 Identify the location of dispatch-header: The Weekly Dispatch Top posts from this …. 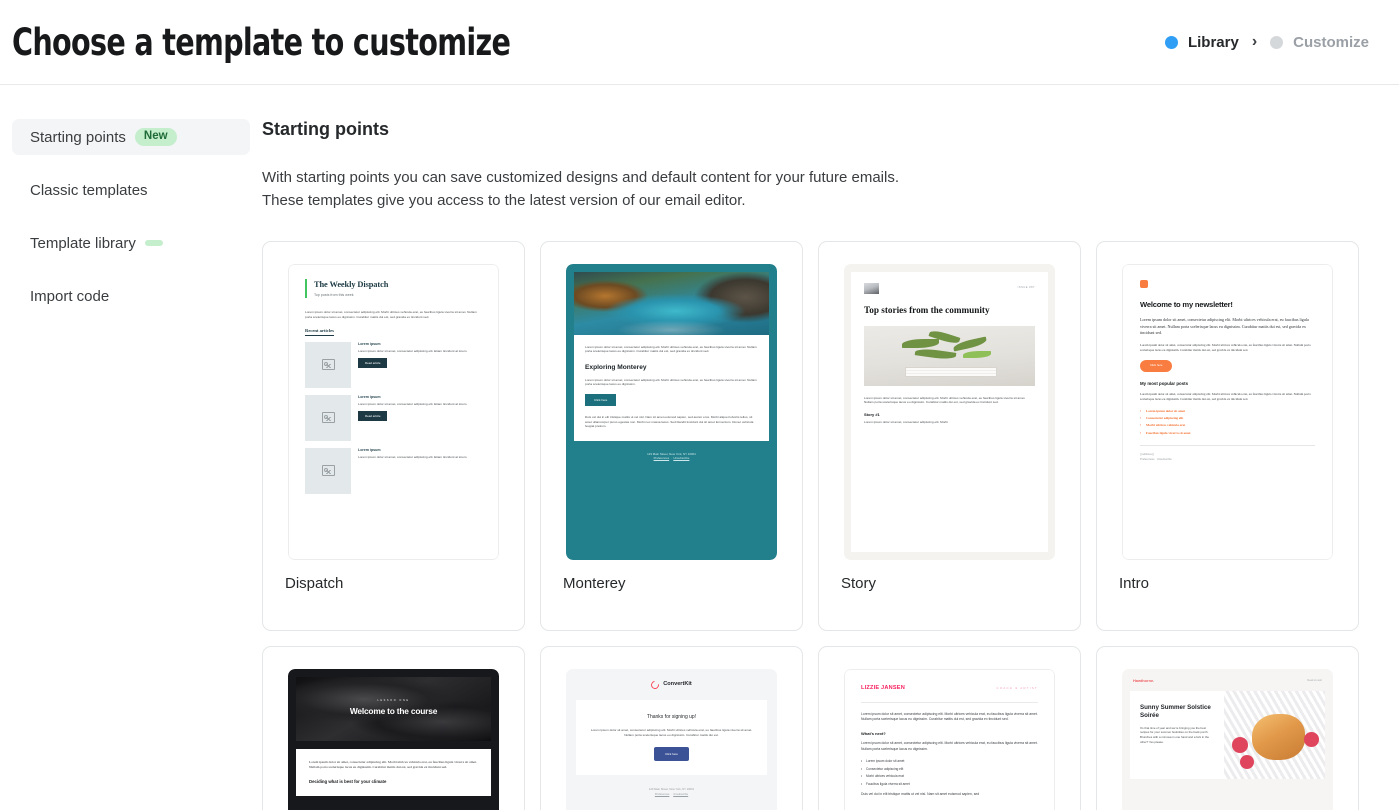
(393, 288).